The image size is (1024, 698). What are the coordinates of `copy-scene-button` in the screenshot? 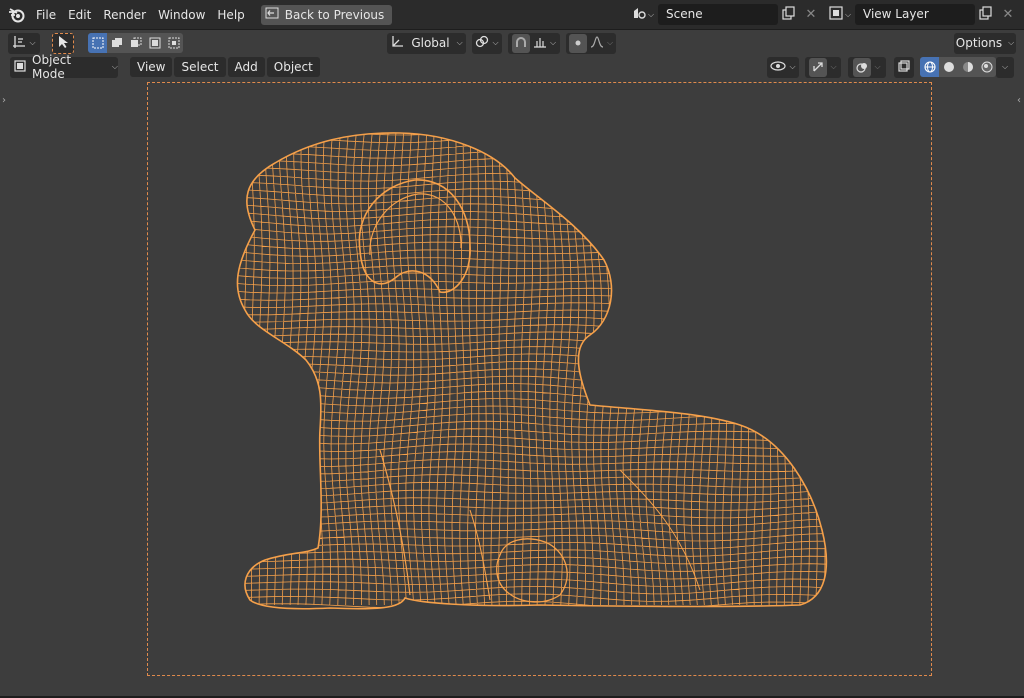 It's located at (789, 14).